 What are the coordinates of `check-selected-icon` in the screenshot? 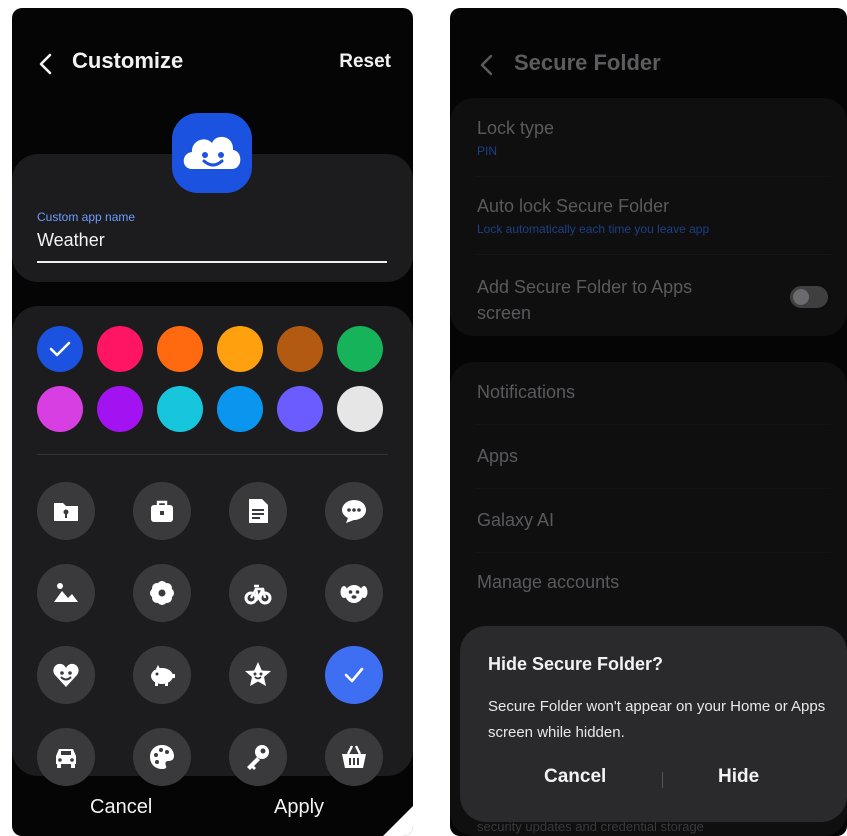 It's located at (354, 675).